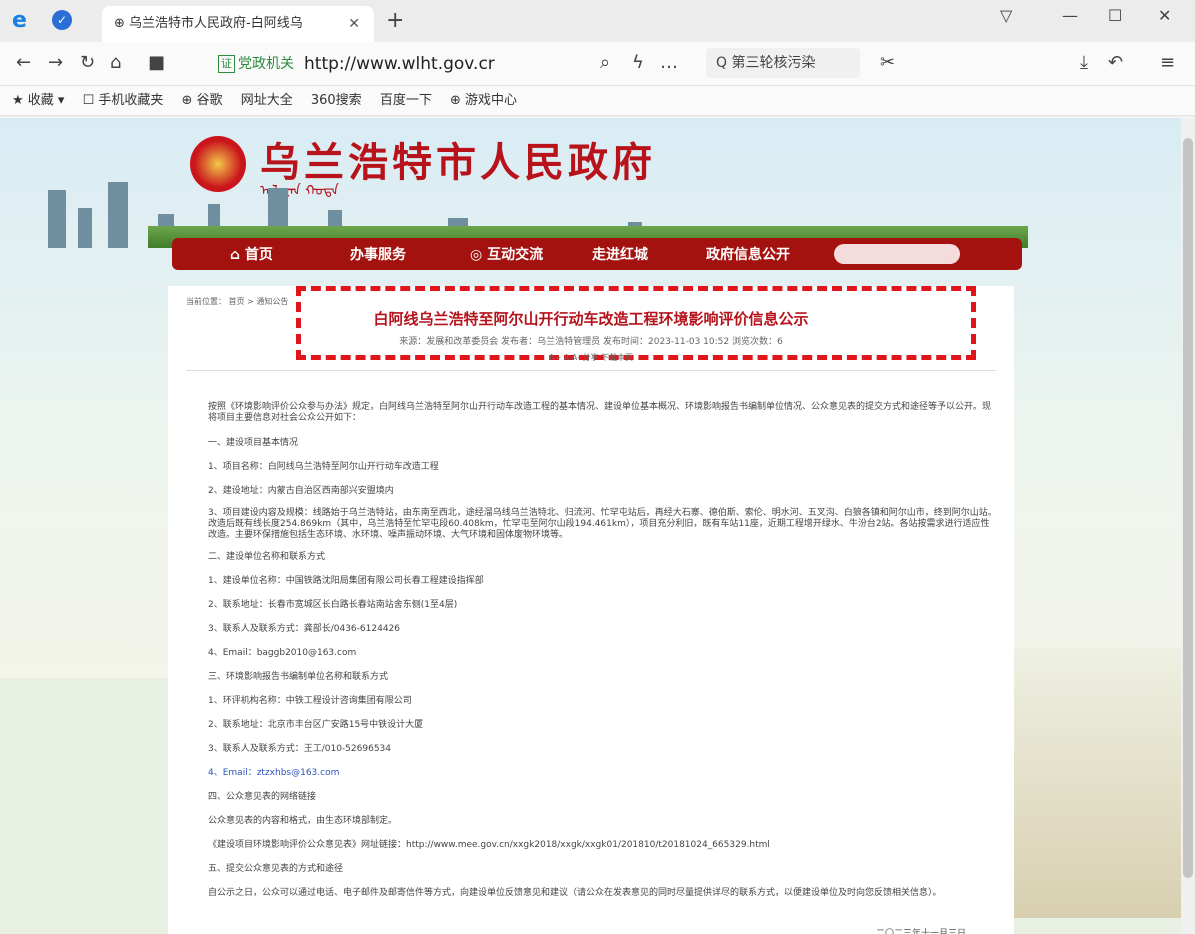 This screenshot has height=934, width=1195. Describe the element at coordinates (267, 557) in the screenshot. I see `paragraph: 二、建设单位名称和联系方式` at that location.